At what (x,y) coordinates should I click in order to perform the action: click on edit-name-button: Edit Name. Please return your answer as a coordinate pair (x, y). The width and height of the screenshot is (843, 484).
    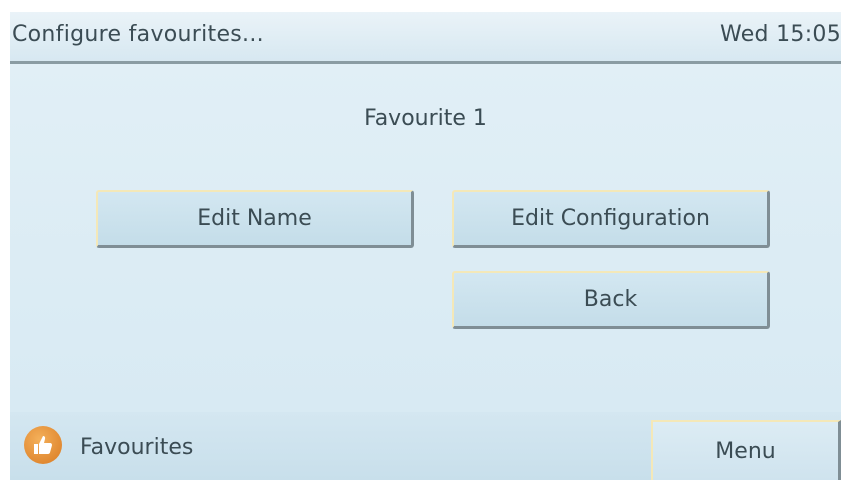
    Looking at the image, I should click on (255, 219).